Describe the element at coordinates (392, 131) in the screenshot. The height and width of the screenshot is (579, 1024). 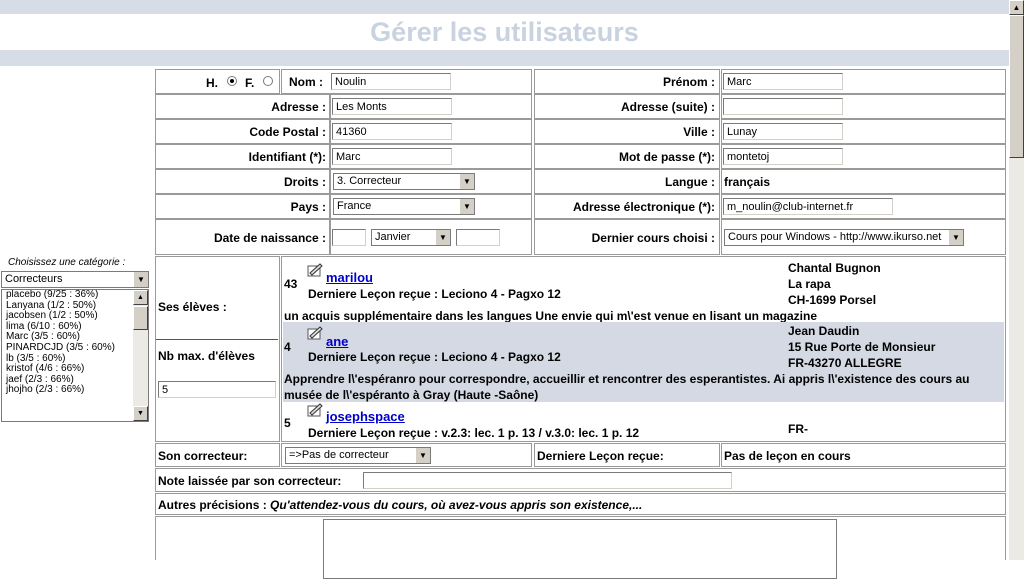
I see `cp-input` at that location.